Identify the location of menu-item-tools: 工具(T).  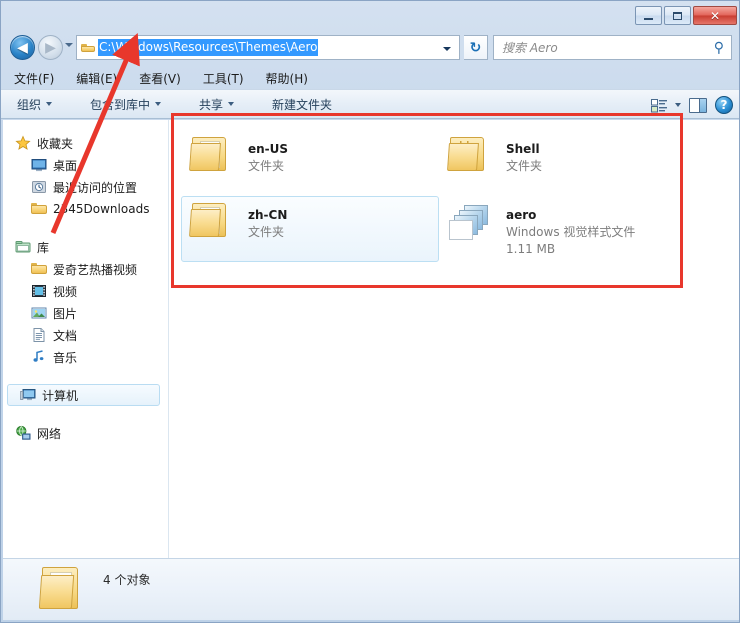
(223, 78).